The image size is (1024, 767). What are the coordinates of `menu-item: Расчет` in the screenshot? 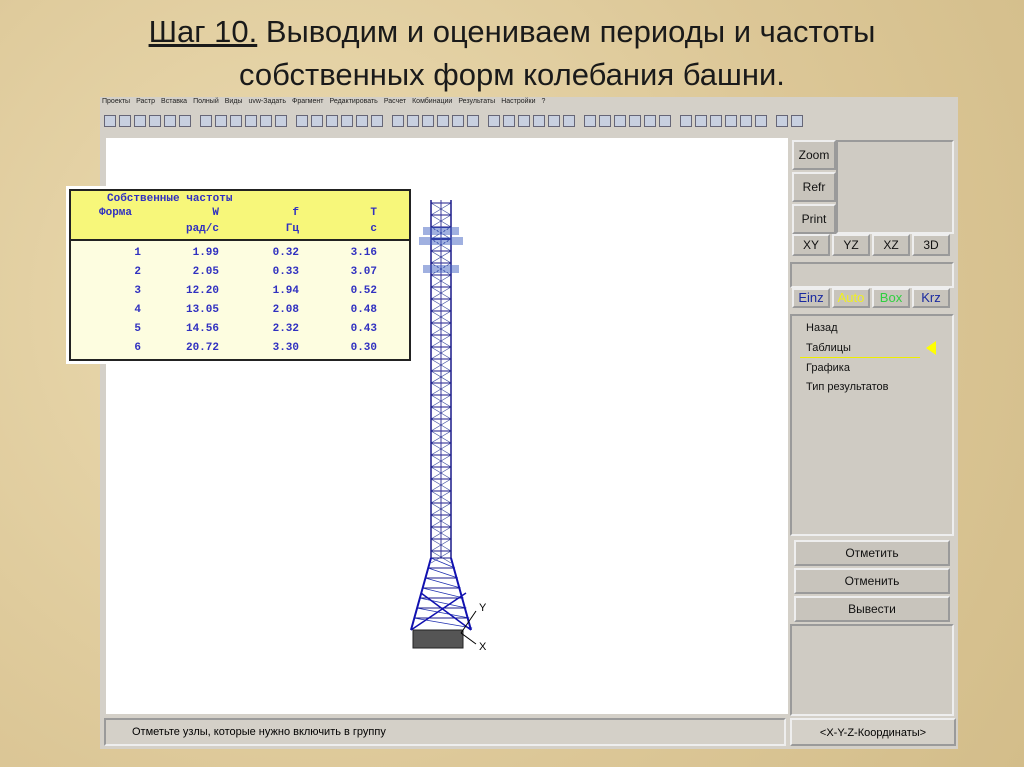 It's located at (395, 101).